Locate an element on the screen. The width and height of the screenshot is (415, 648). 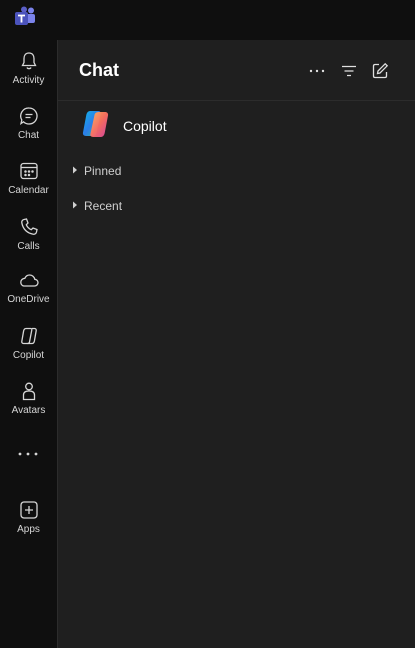
person-icon is located at coordinates (28, 391).